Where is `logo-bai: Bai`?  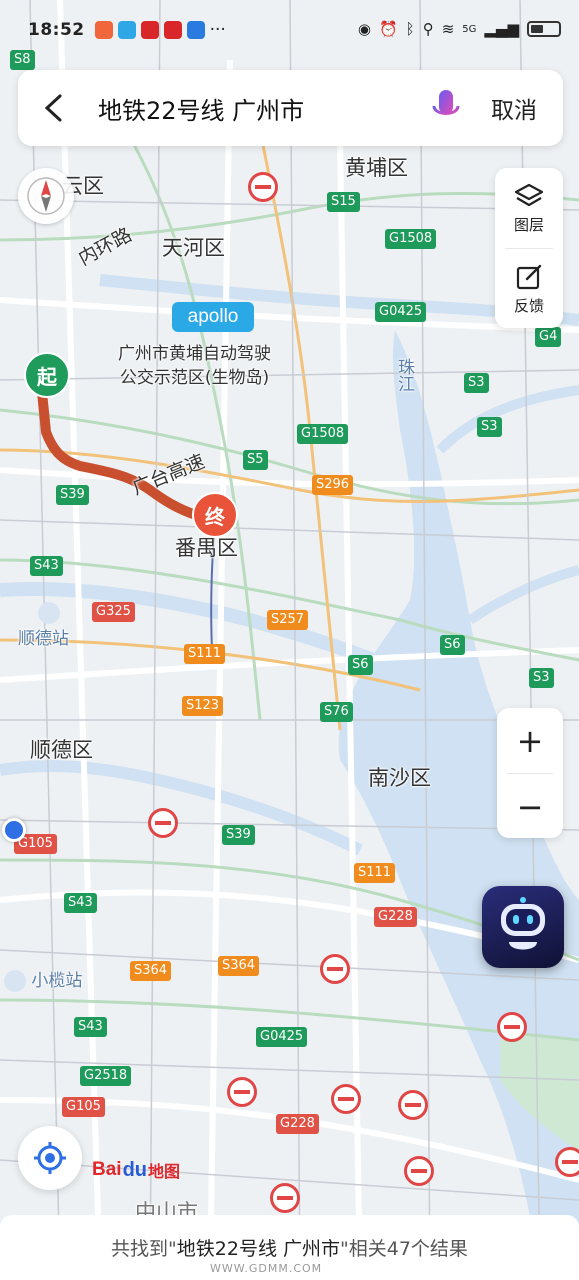 logo-bai: Bai is located at coordinates (107, 1169).